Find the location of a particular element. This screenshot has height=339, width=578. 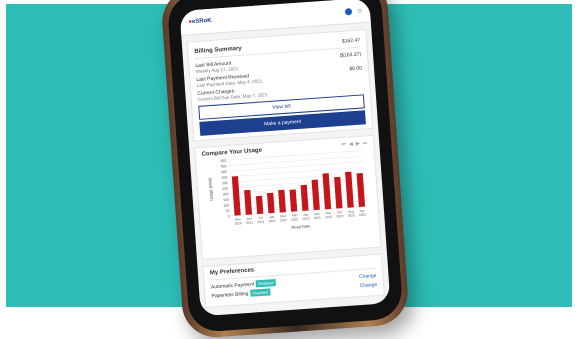

x-axis-label: Read Date is located at coordinates (301, 226).